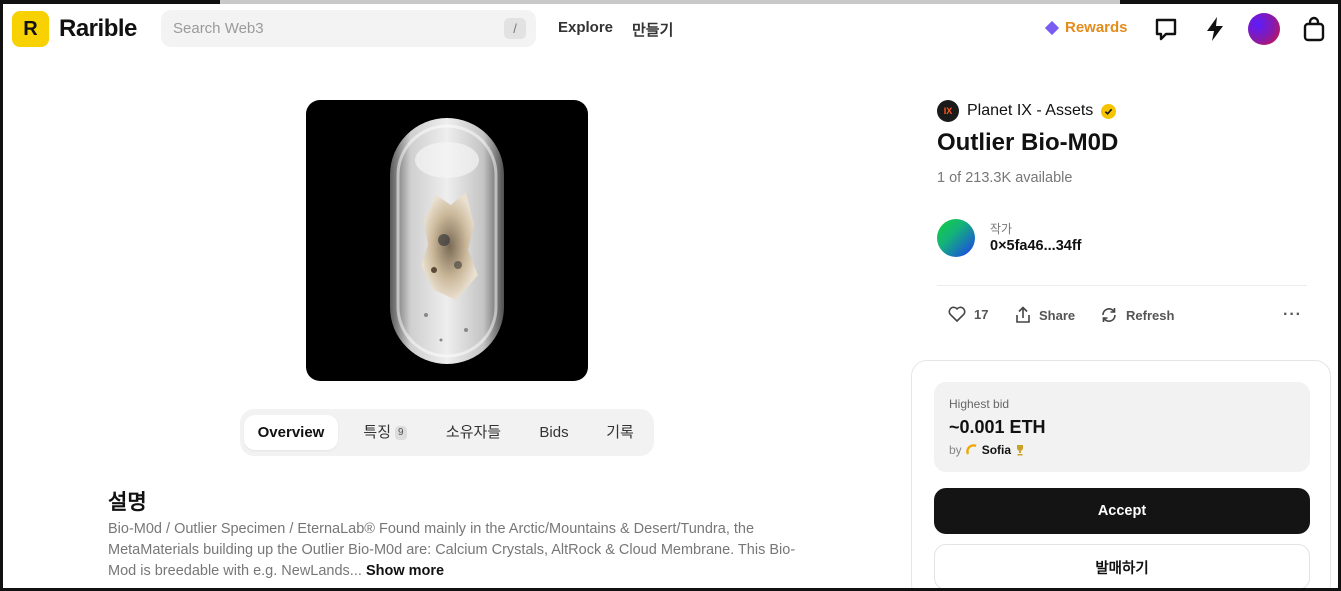  Describe the element at coordinates (981, 314) in the screenshot. I see `like-count: 17` at that location.